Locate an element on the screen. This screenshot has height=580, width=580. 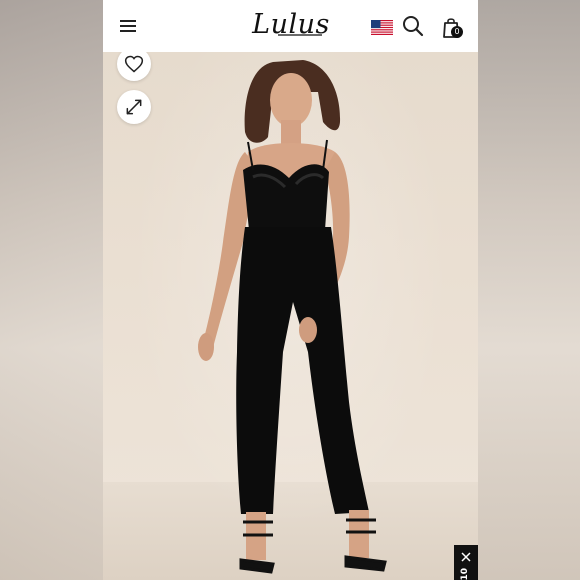
cart-count-badge: 0 is located at coordinates (457, 32).